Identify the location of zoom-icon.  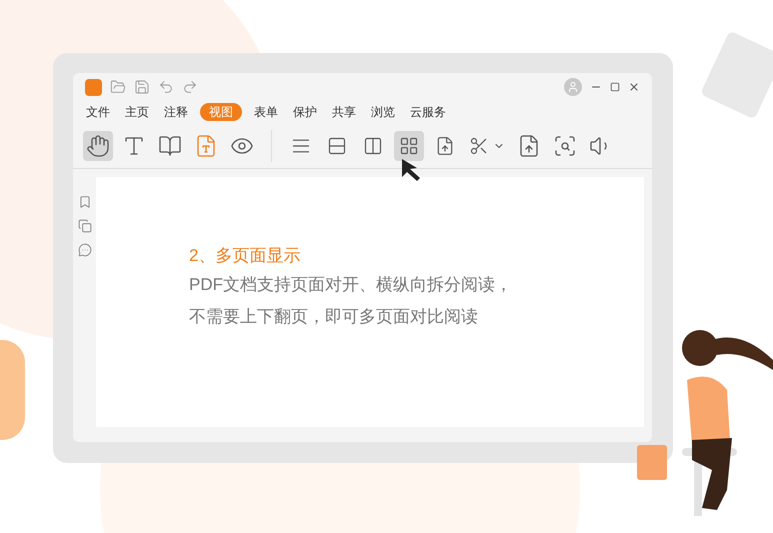
(565, 146).